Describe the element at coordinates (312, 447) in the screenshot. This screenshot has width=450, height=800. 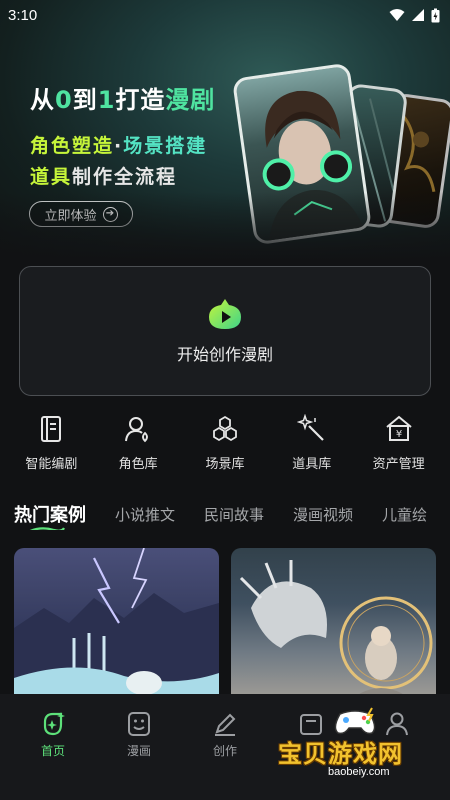
I see `tool-prop-library: 道具库` at that location.